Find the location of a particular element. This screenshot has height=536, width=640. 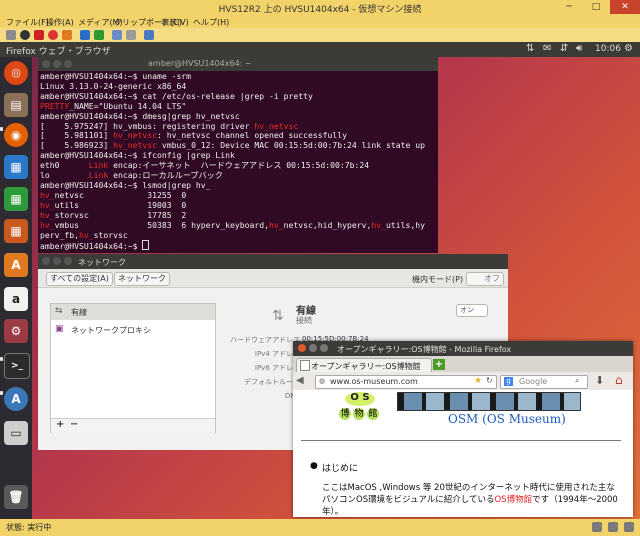

host-window-title: HVS12R2 上の HVSU1404x64 - 仮想マシン接続 is located at coordinates (320, 10).